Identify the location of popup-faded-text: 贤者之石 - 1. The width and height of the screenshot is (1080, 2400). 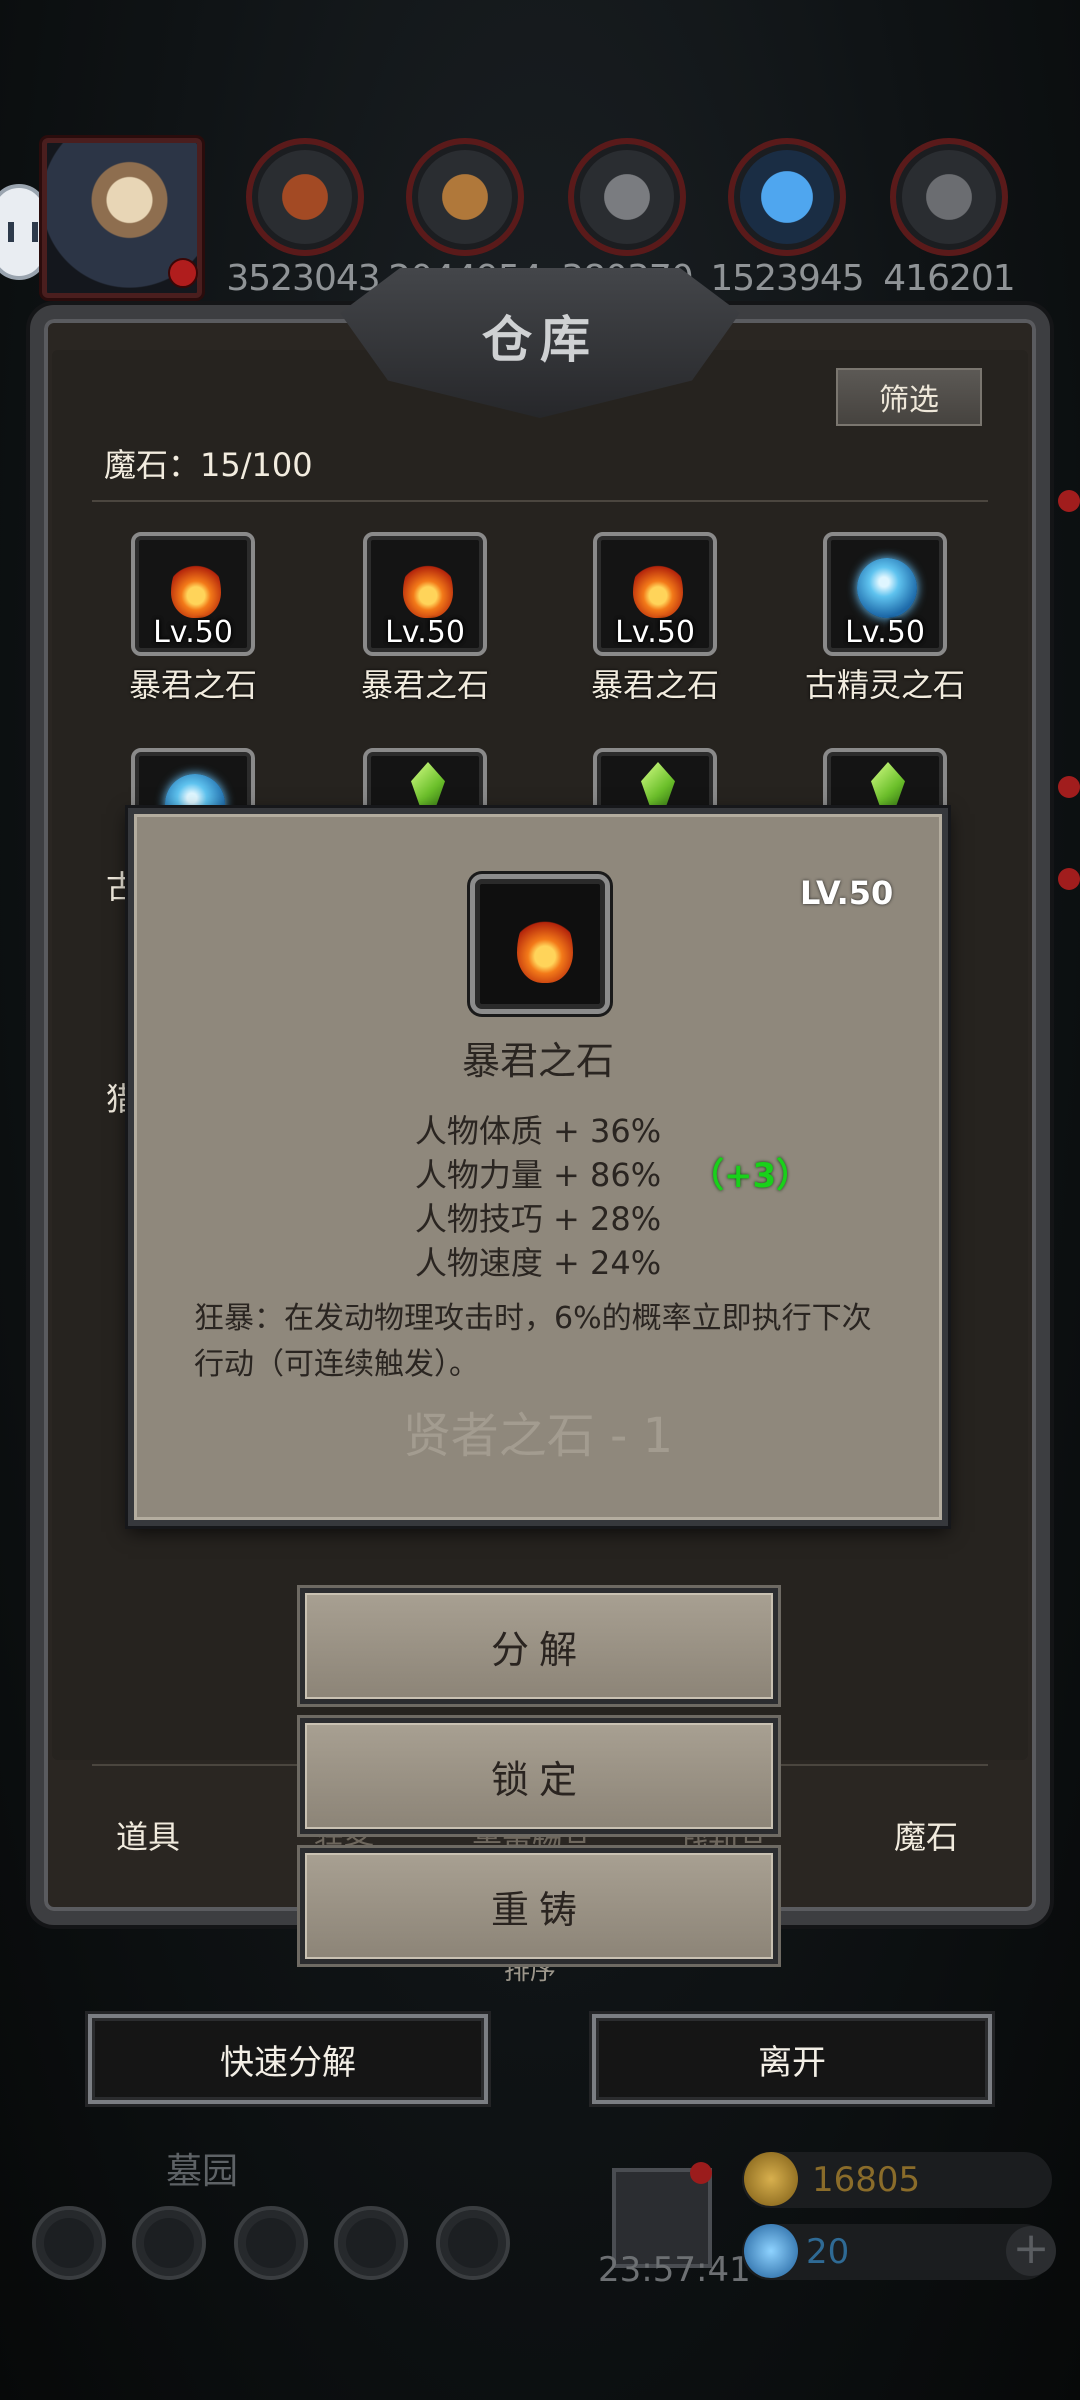
(538, 1436).